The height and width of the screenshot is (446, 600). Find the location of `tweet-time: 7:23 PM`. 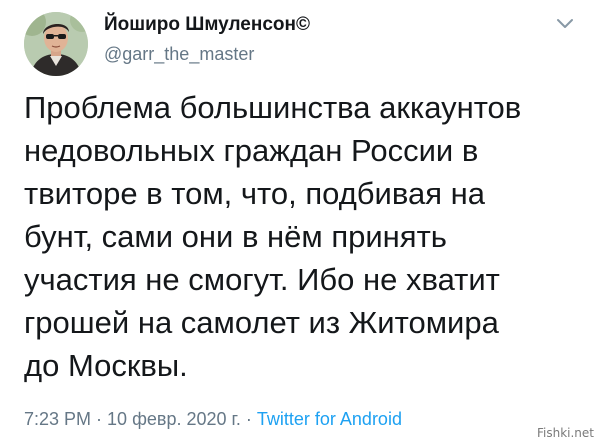

tweet-time: 7:23 PM is located at coordinates (57, 419).